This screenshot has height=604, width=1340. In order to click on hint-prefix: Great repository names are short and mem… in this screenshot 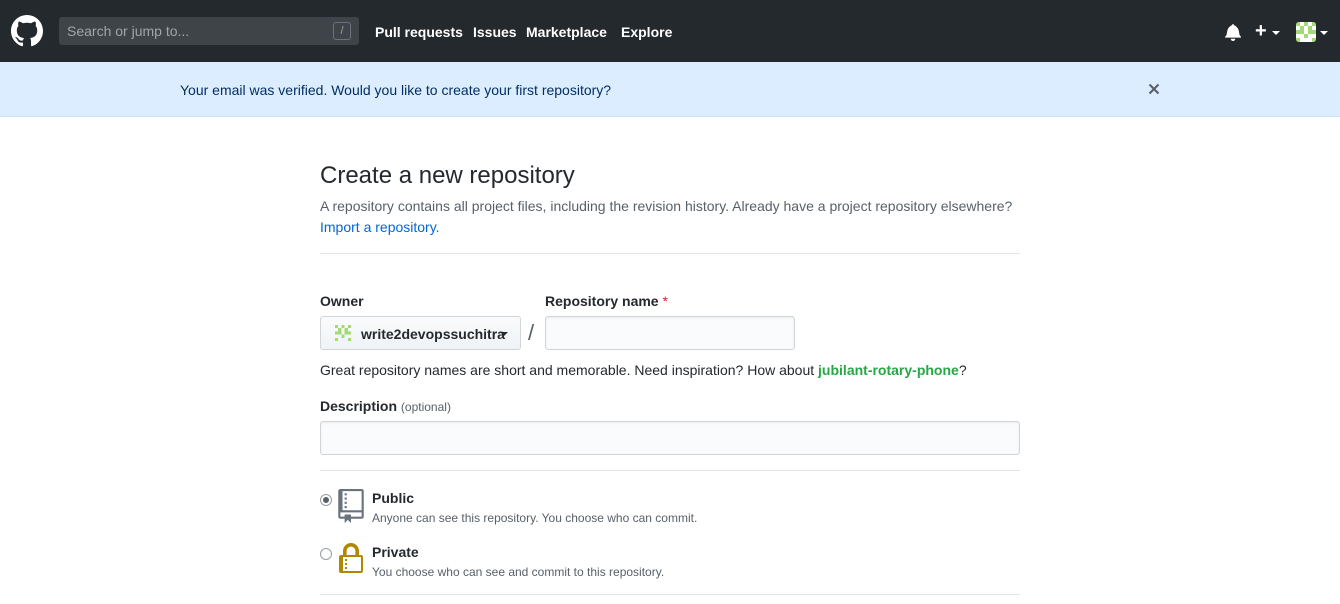, I will do `click(569, 370)`.